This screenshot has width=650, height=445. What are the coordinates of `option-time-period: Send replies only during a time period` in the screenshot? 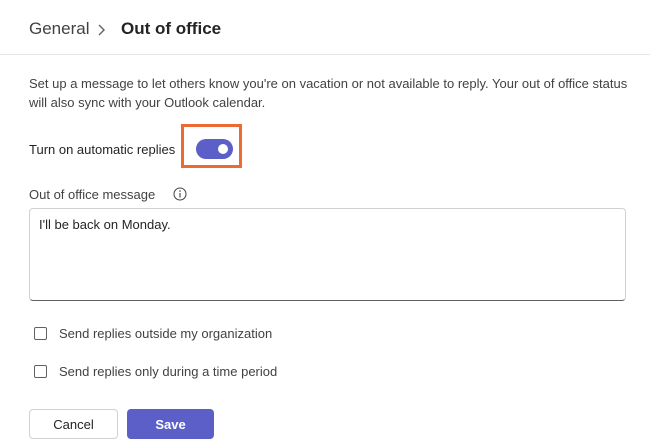 It's located at (155, 371).